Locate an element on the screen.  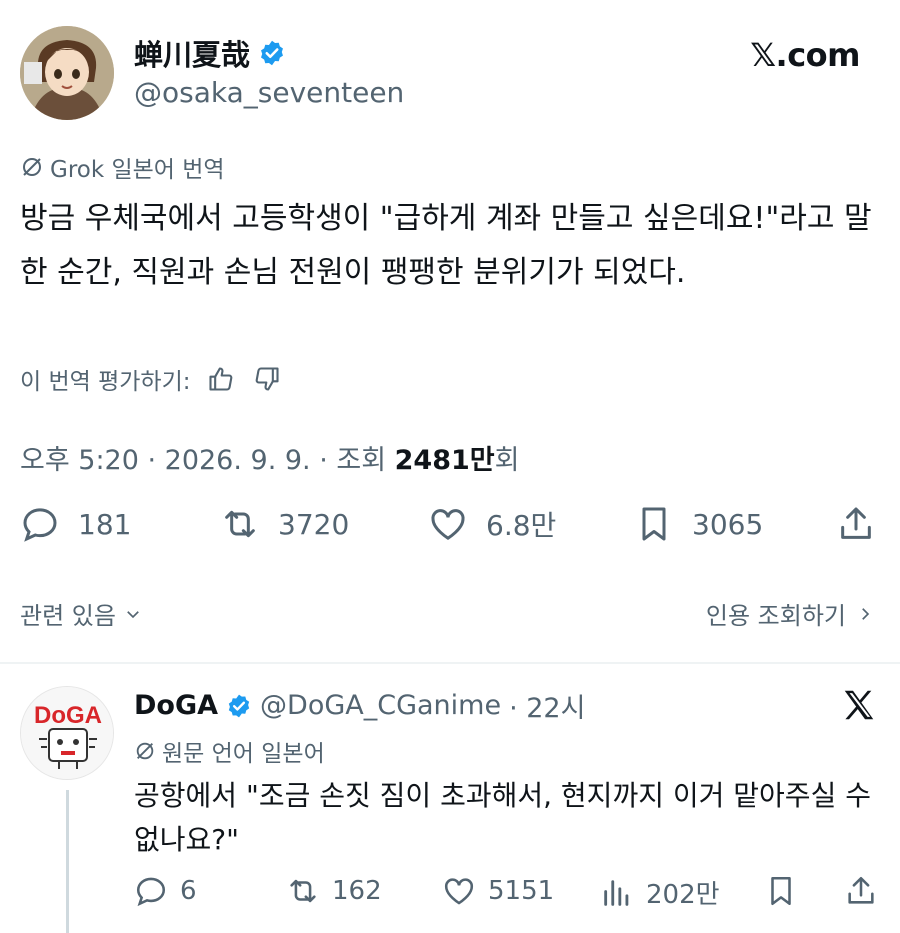
reply-like-count: 5151 is located at coordinates (521, 891).